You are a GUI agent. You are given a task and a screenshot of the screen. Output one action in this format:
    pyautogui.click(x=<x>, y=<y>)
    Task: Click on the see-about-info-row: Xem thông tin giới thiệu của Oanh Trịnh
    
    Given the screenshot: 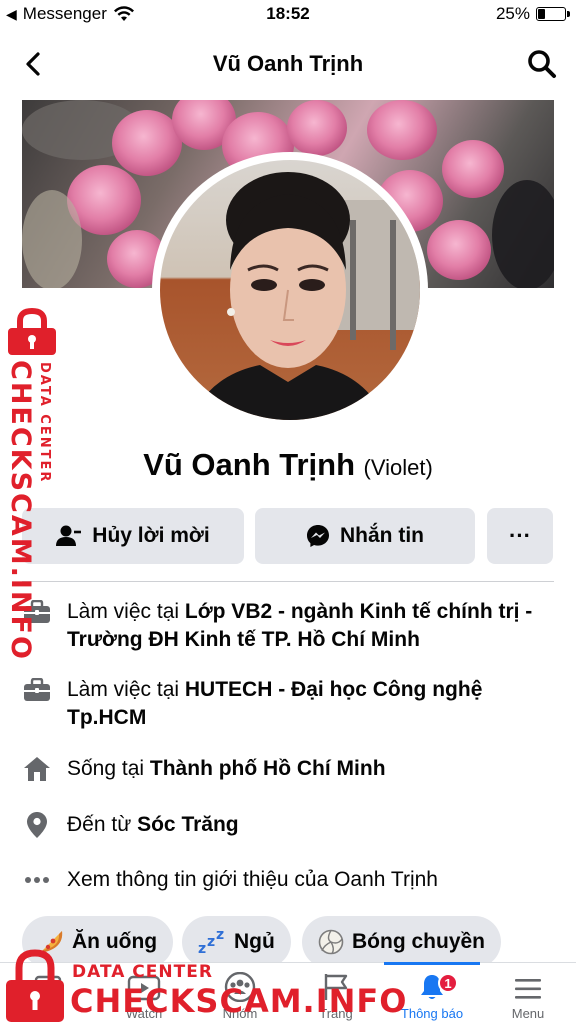 What is the action you would take?
    pyautogui.click(x=288, y=880)
    